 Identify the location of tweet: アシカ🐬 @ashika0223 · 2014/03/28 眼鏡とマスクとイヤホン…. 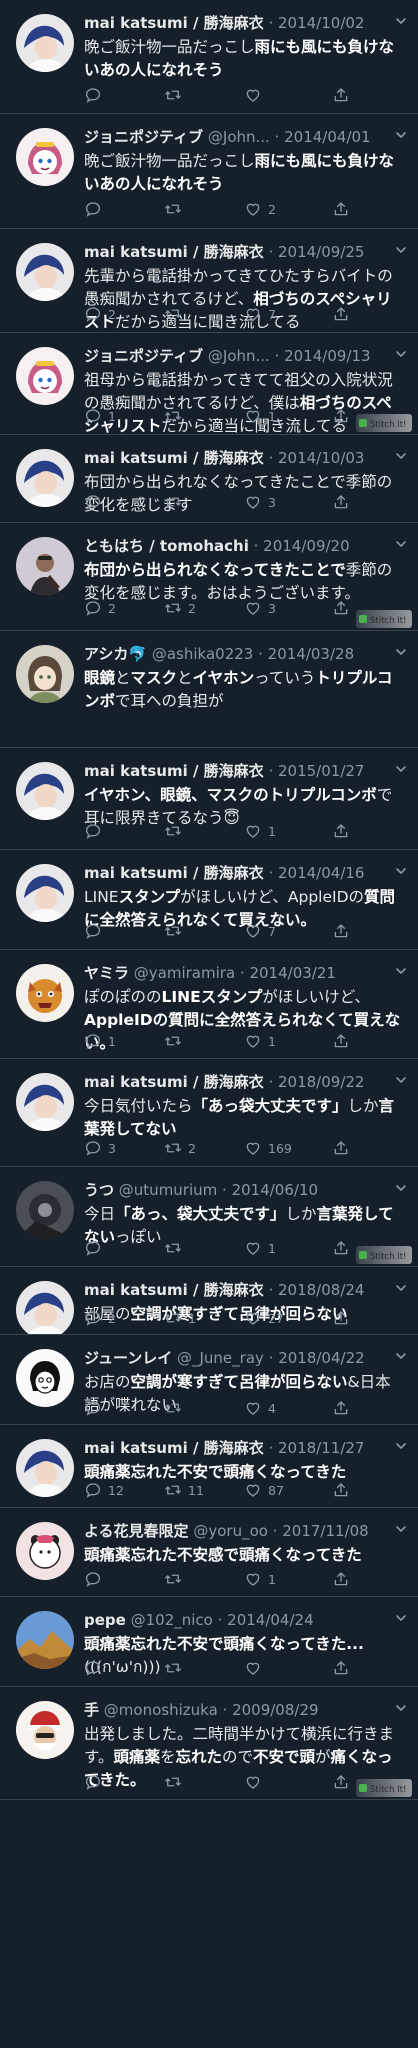
(209, 689).